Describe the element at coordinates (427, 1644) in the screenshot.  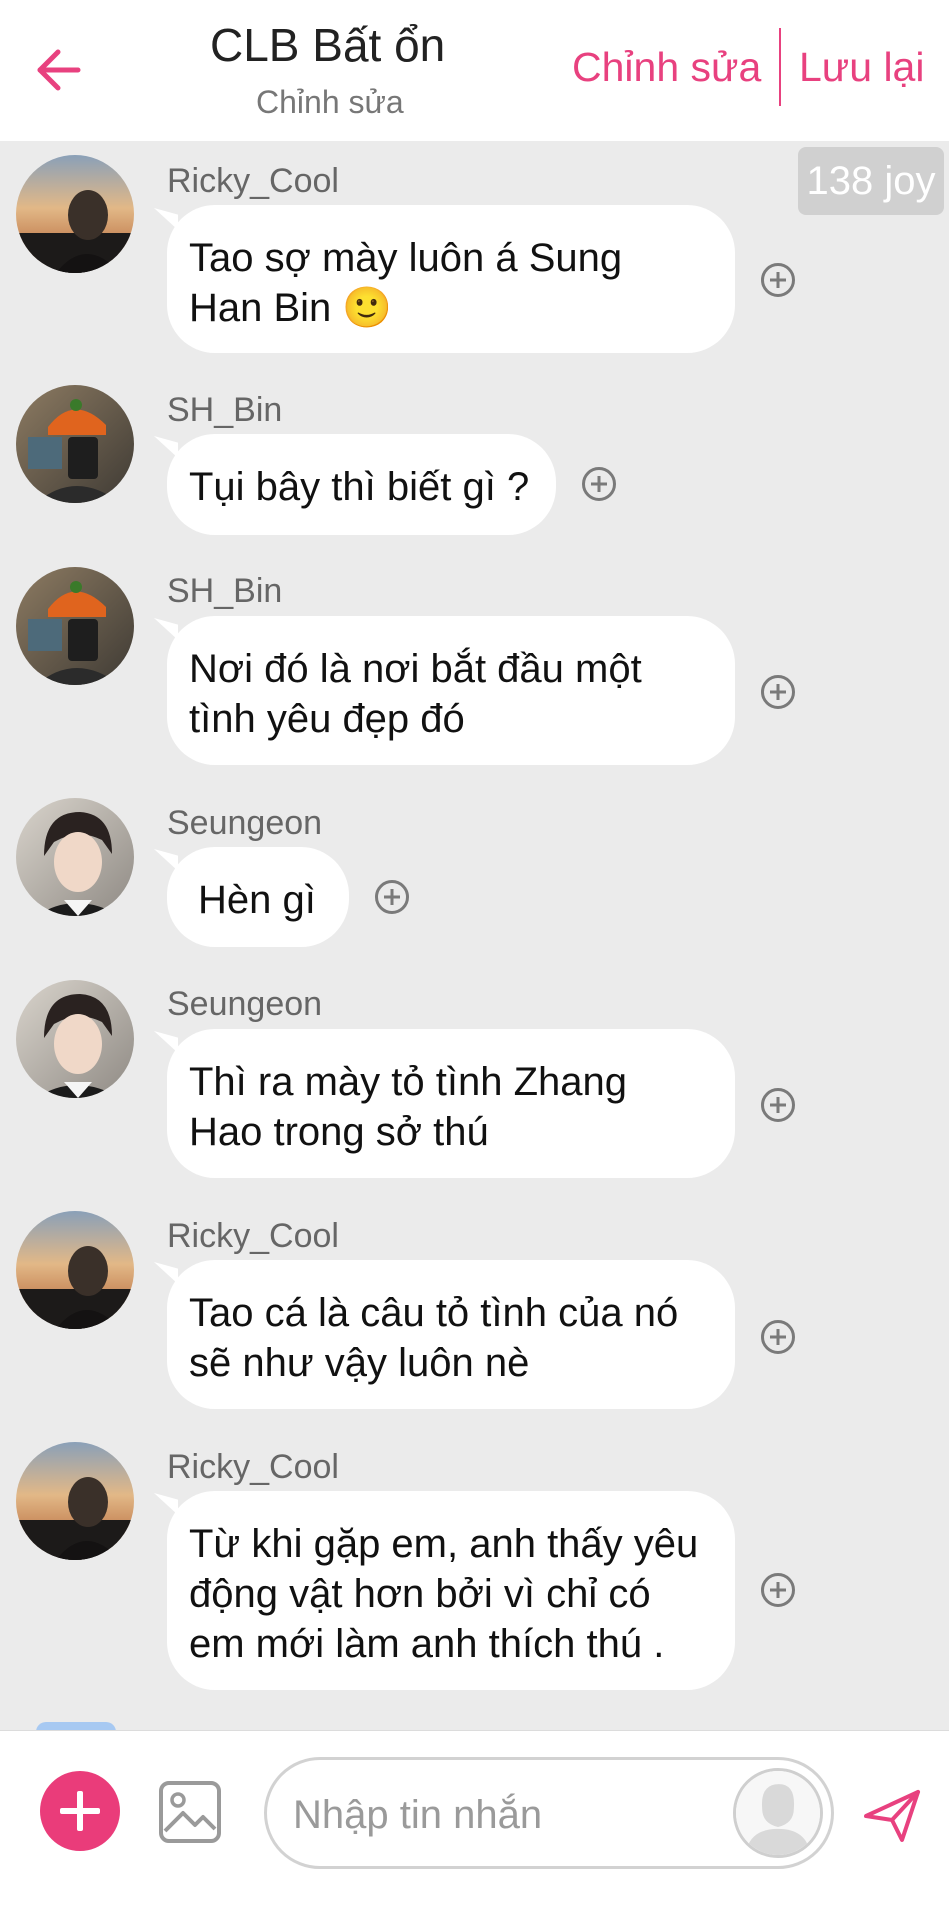
I see `message-text-line: em mới làm anh thích thú .` at that location.